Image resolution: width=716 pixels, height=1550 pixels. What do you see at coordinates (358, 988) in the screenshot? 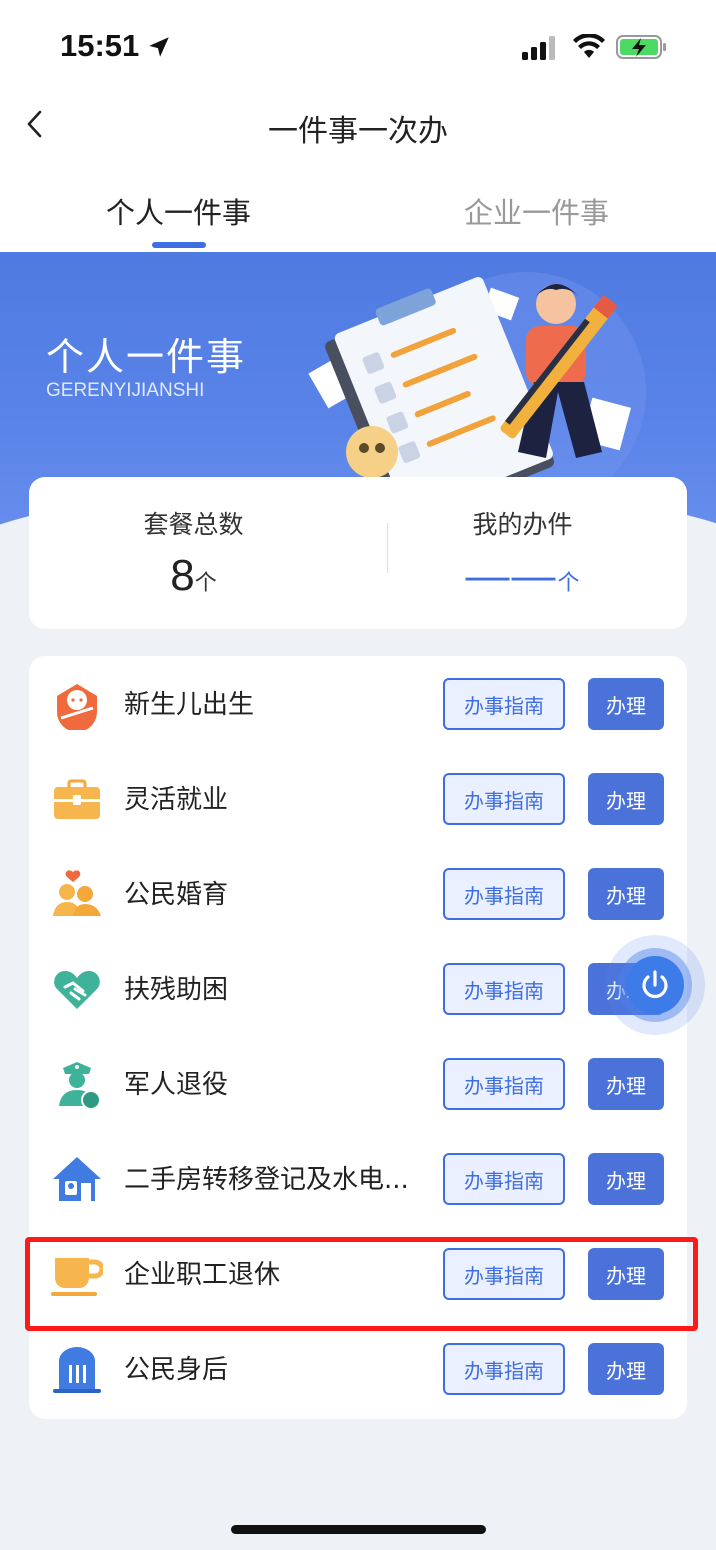
I see `list-item: 扶残助困 办事指南 办理` at bounding box center [358, 988].